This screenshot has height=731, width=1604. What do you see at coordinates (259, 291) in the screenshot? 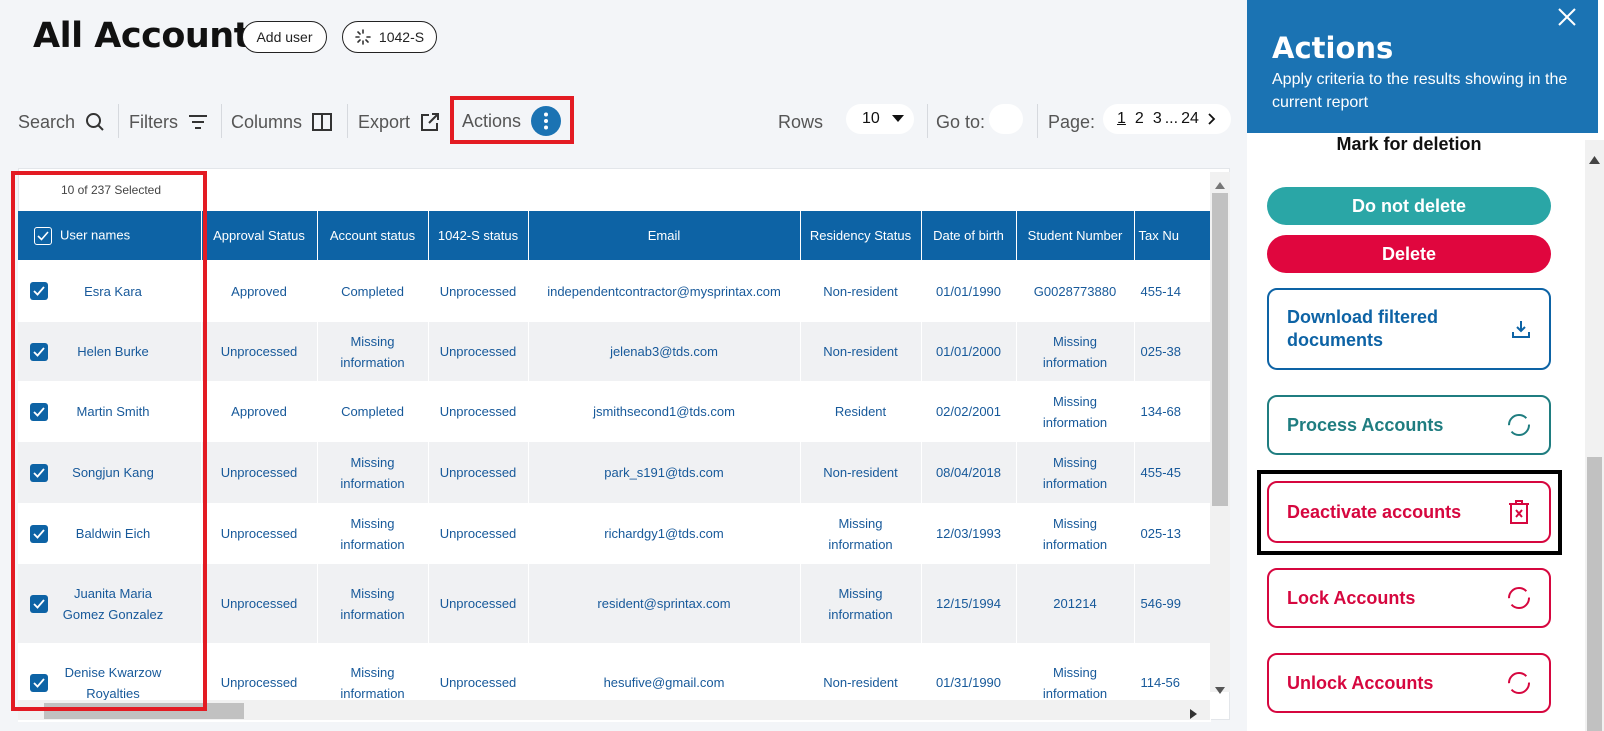
I see `approval-status-cell: Approved` at bounding box center [259, 291].